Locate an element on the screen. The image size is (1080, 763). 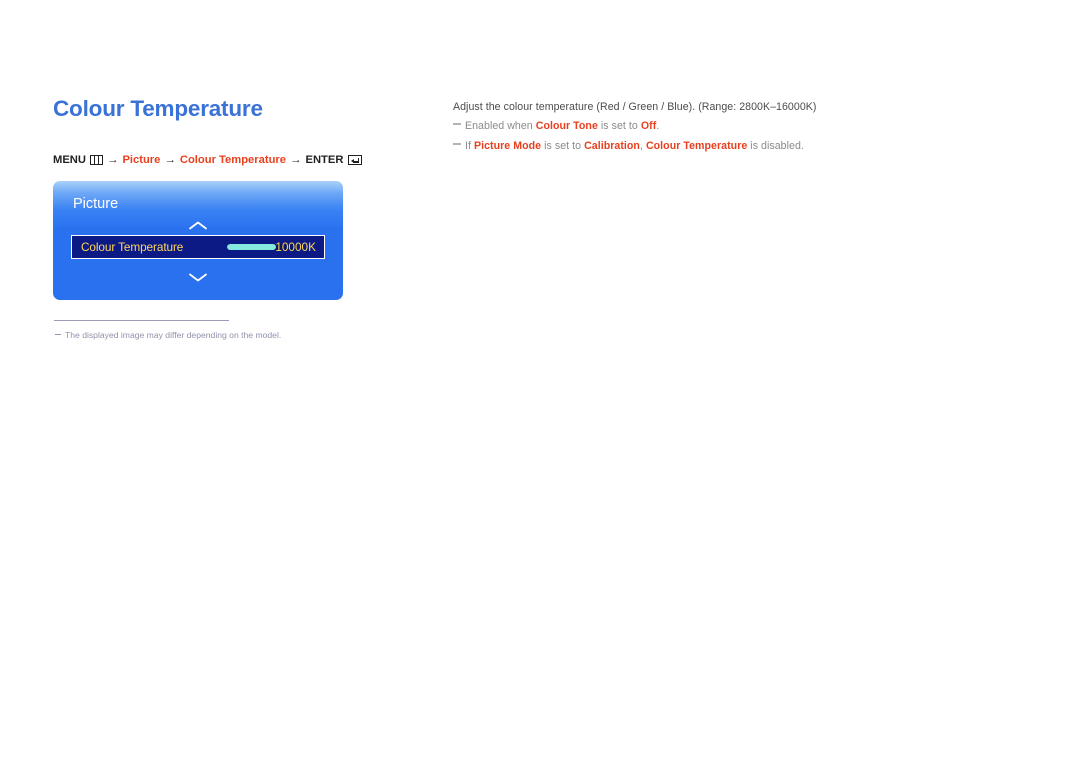
enter-return-icon is located at coordinates (355, 160).